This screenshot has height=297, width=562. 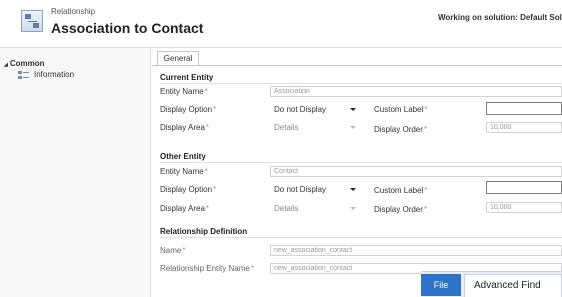 I want to click on expand-triangle-icon: ◢, so click(x=6, y=65).